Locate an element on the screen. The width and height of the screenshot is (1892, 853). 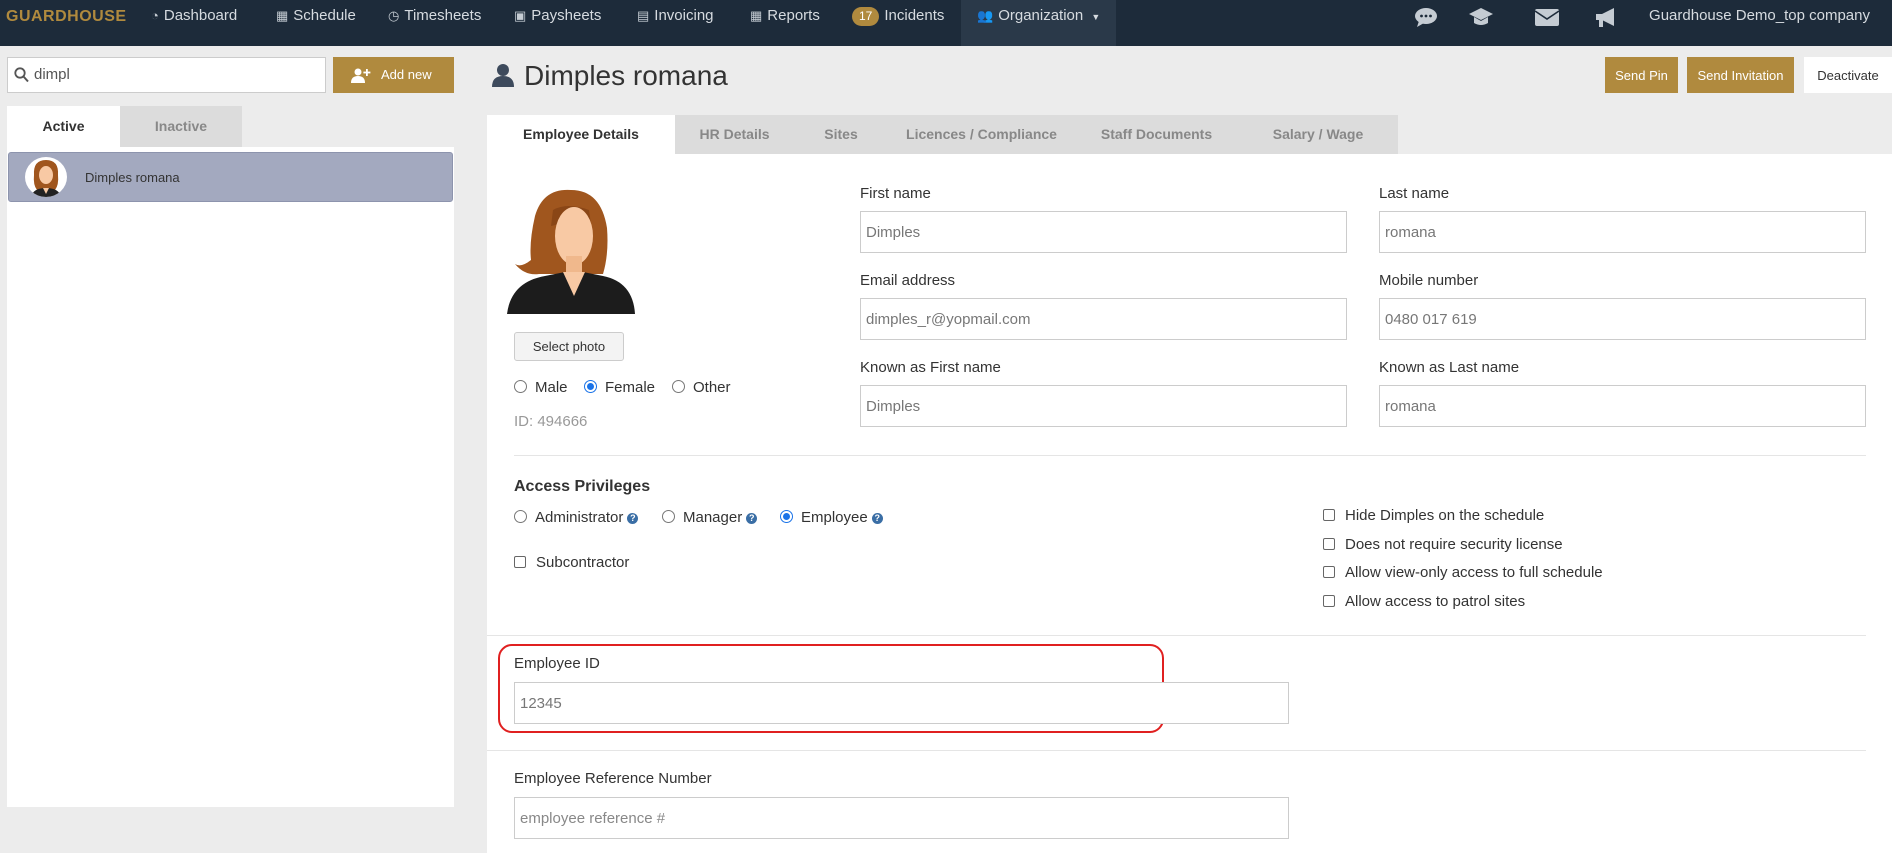
employee-system-id: ID: 494666 is located at coordinates (551, 421).